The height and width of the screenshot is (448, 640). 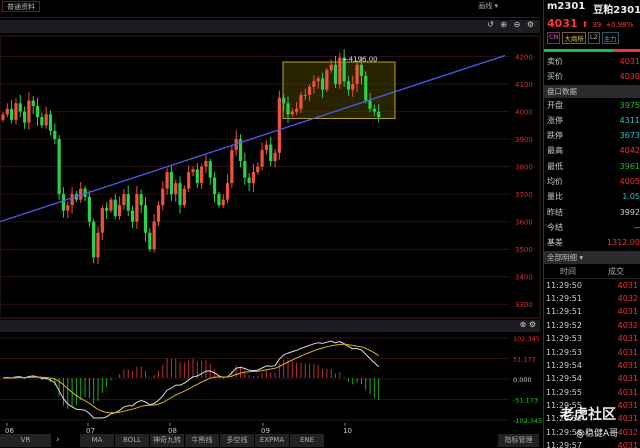 I want to click on indicator-tab: BOLL, so click(x=132, y=440).